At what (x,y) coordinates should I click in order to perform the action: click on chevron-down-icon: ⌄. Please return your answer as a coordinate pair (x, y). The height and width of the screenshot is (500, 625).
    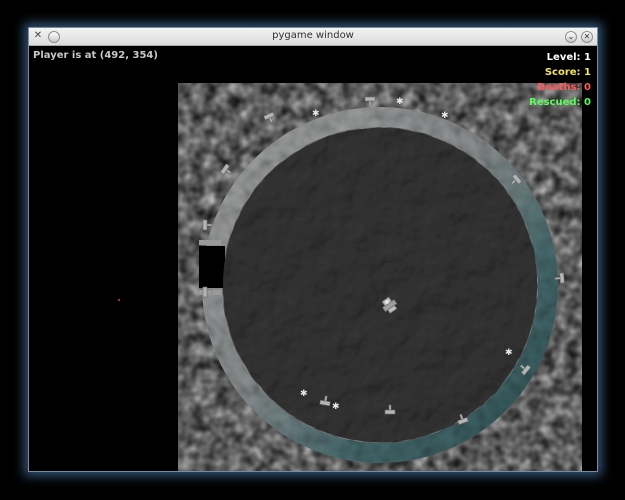
    Looking at the image, I should click on (571, 37).